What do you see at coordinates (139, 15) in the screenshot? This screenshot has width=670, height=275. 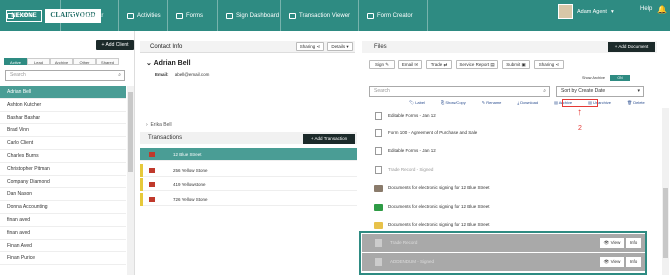 I see `nav-activities: Activities` at bounding box center [139, 15].